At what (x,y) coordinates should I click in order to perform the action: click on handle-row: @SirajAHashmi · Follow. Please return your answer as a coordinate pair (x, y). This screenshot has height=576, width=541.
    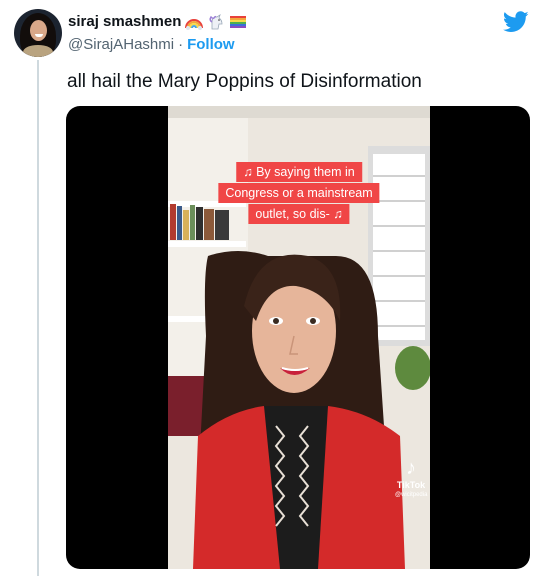
    Looking at the image, I should click on (151, 44).